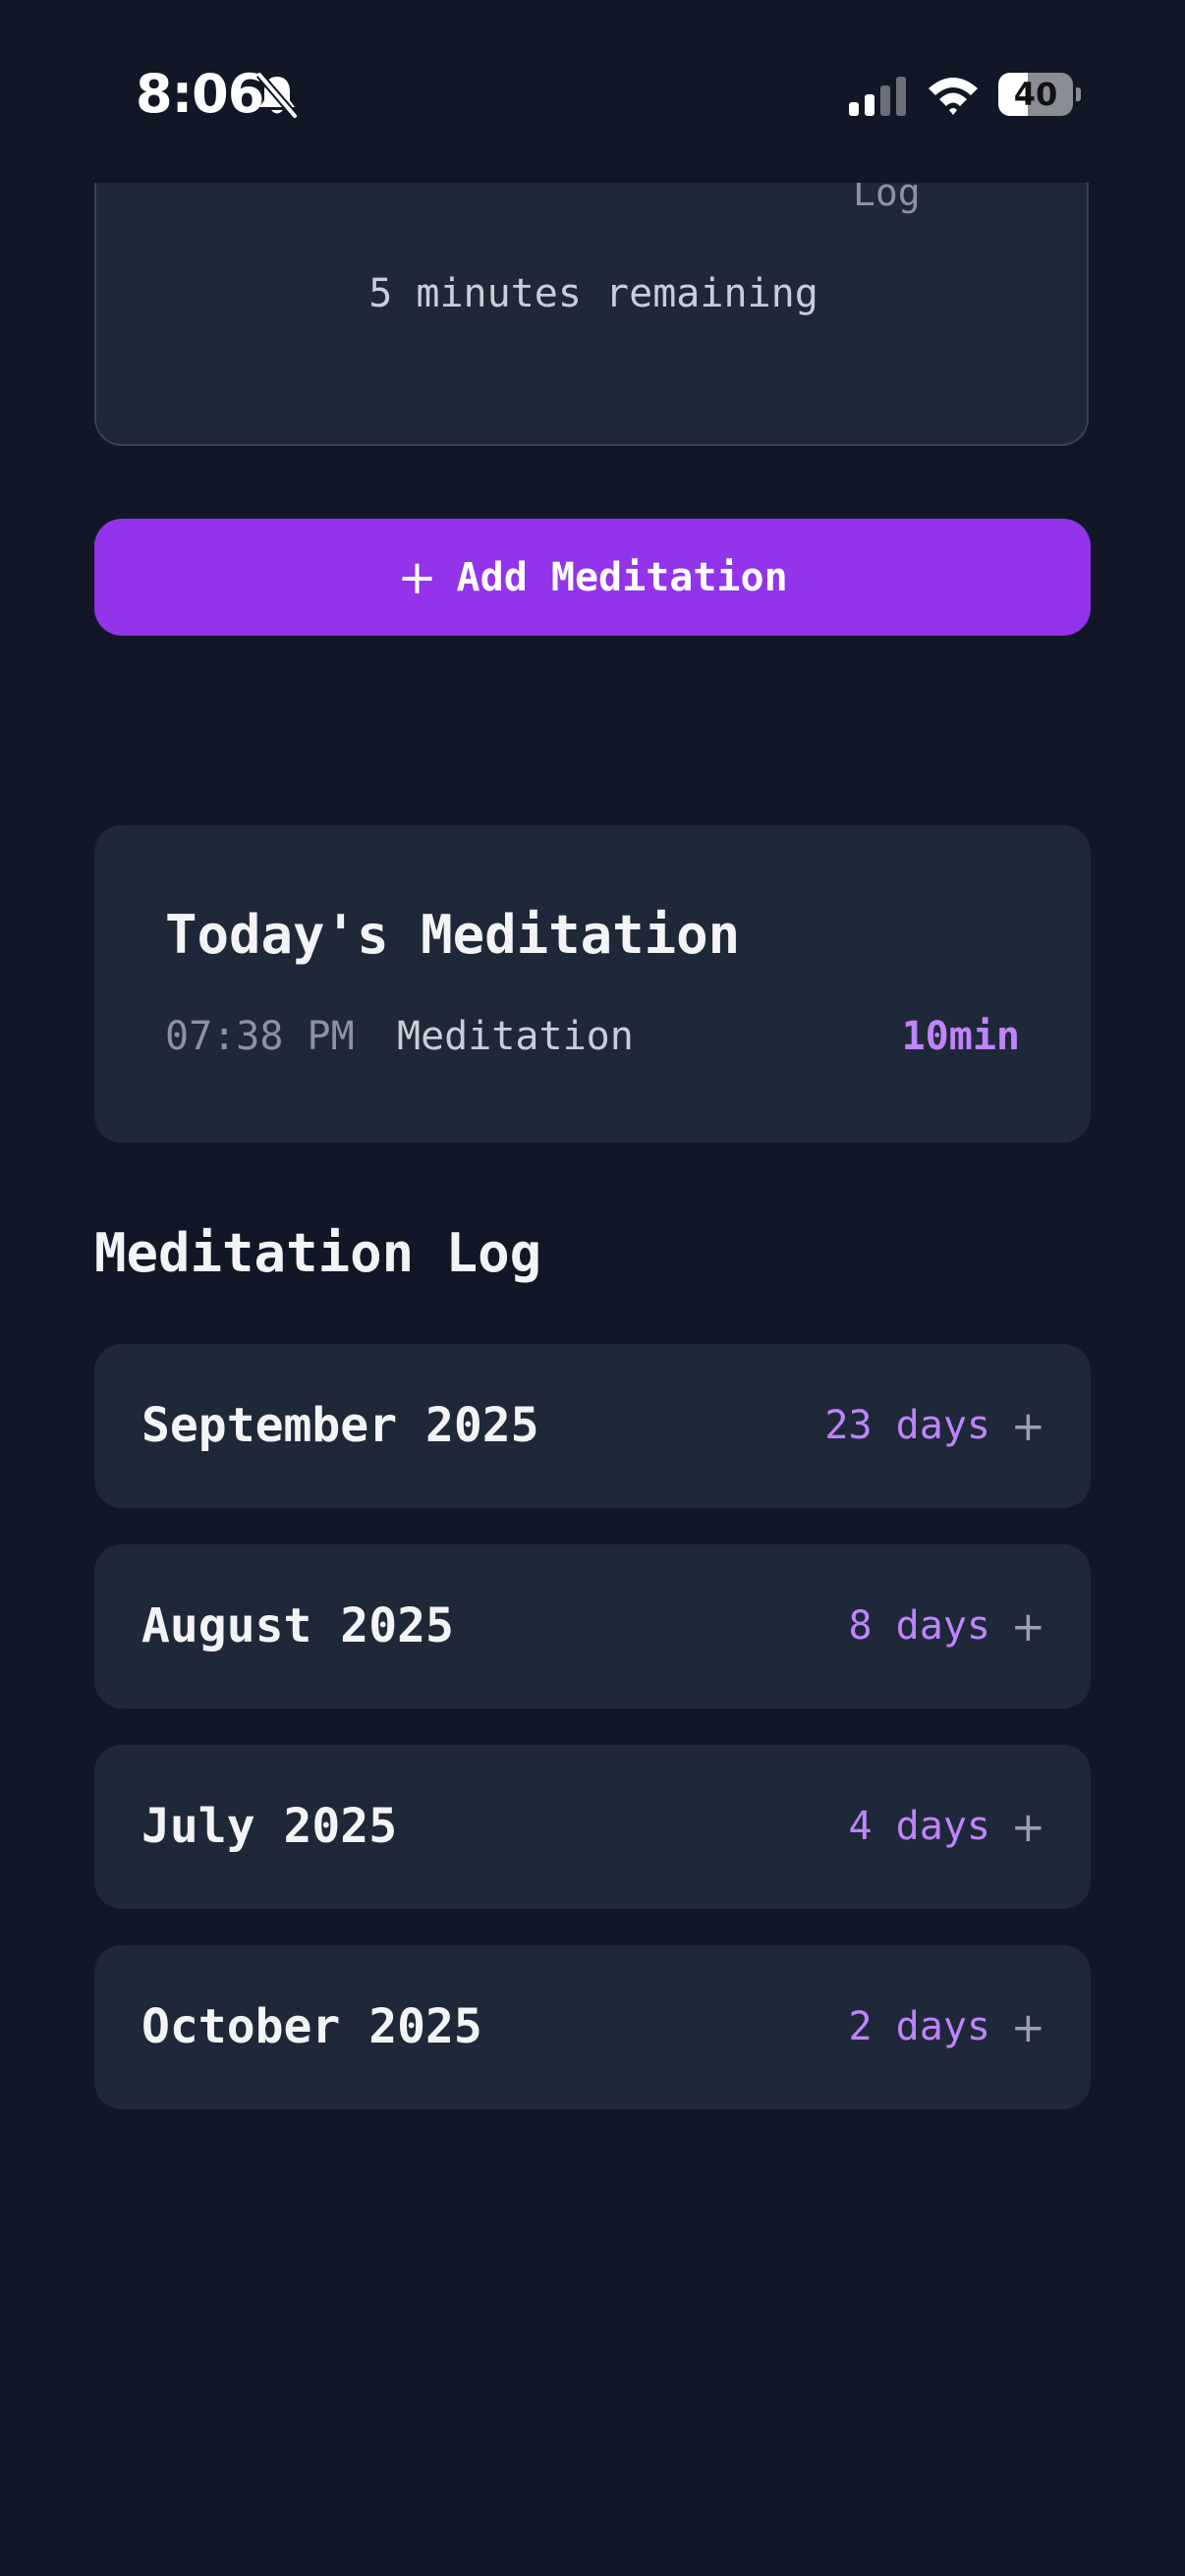 The width and height of the screenshot is (1185, 2576). What do you see at coordinates (515, 1036) in the screenshot?
I see `entry-name: Meditation` at bounding box center [515, 1036].